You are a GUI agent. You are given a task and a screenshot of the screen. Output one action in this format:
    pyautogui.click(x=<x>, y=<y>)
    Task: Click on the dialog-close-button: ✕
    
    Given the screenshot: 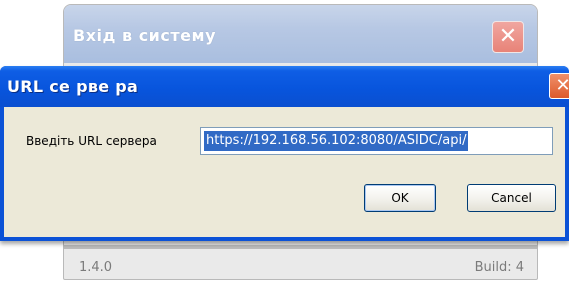 What is the action you would take?
    pyautogui.click(x=559, y=86)
    